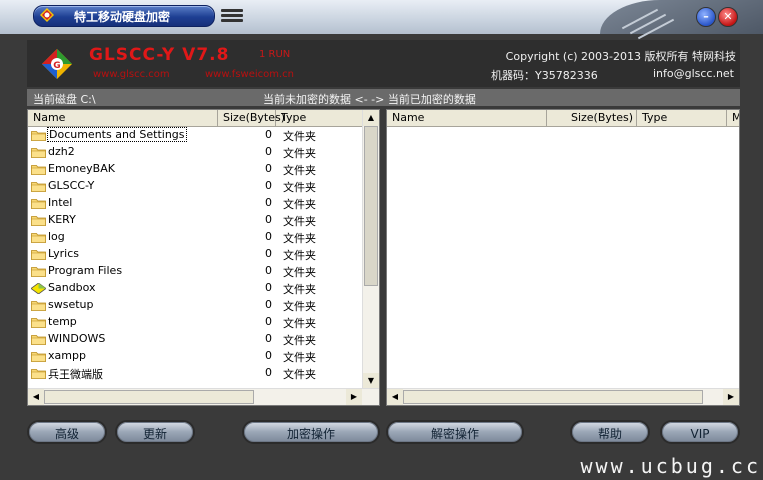 The image size is (763, 480). What do you see at coordinates (159, 55) in the screenshot?
I see `product-name: GLSCC-Y V7.8` at bounding box center [159, 55].